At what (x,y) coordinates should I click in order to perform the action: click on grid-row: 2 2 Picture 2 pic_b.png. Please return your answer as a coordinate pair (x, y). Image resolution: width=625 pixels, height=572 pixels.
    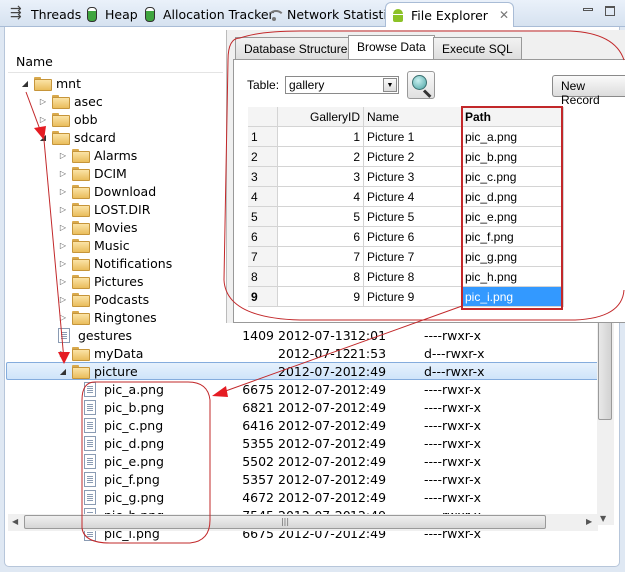
    Looking at the image, I should click on (406, 157).